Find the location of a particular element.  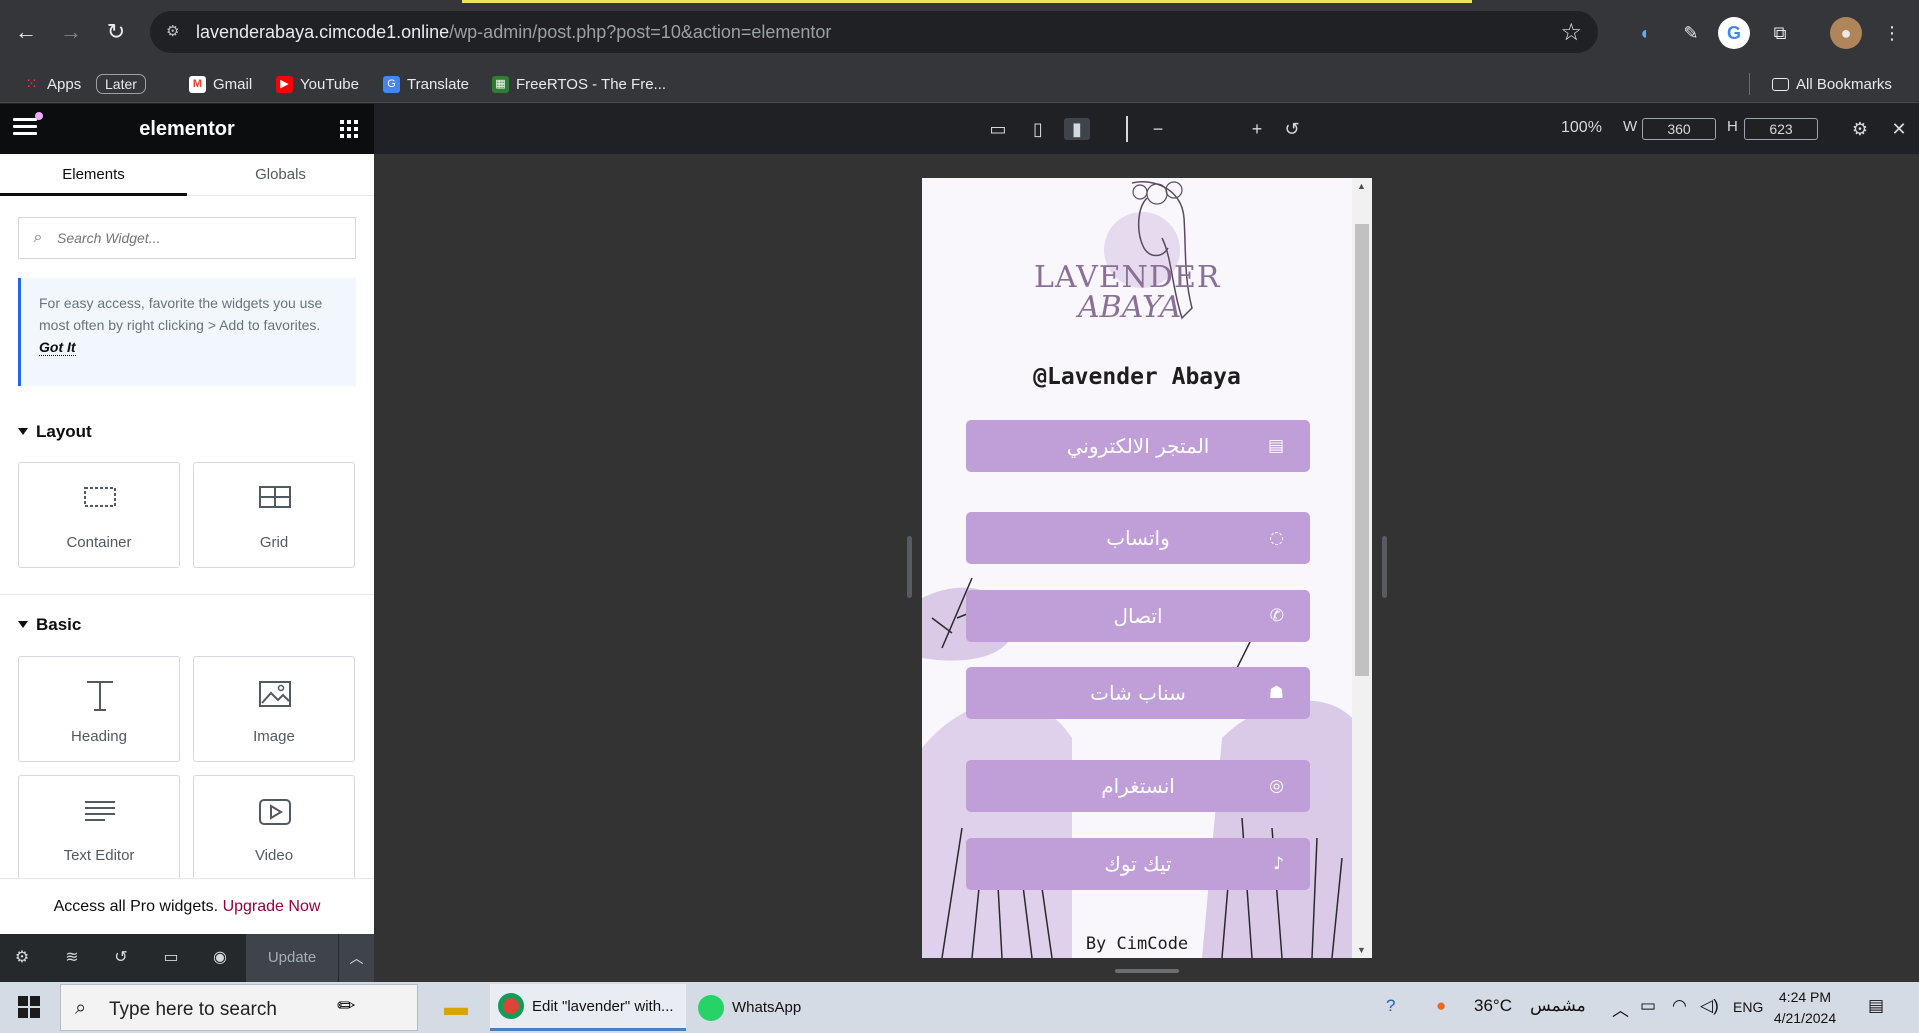

resize-handle-bottom is located at coordinates (1147, 971).